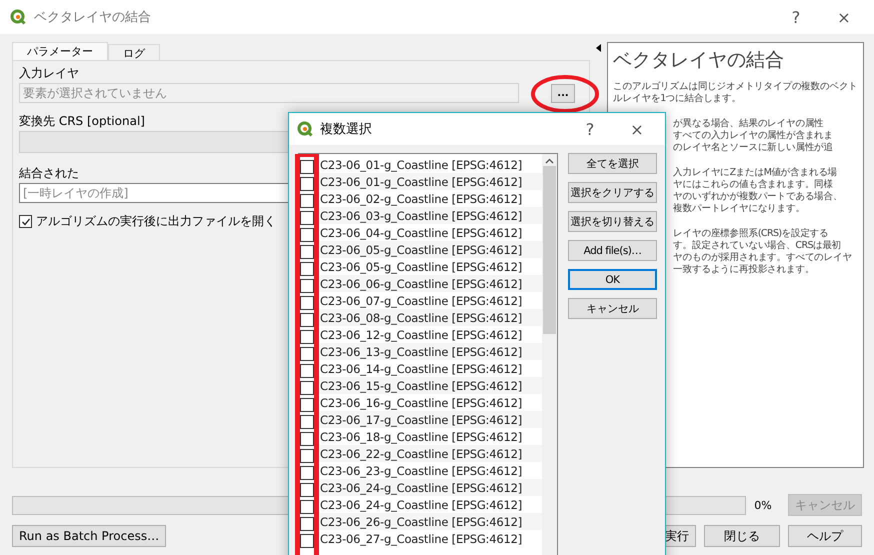 Image resolution: width=874 pixels, height=555 pixels. I want to click on help-text: ヤのいずれかが複数パートである場合、, so click(757, 197).